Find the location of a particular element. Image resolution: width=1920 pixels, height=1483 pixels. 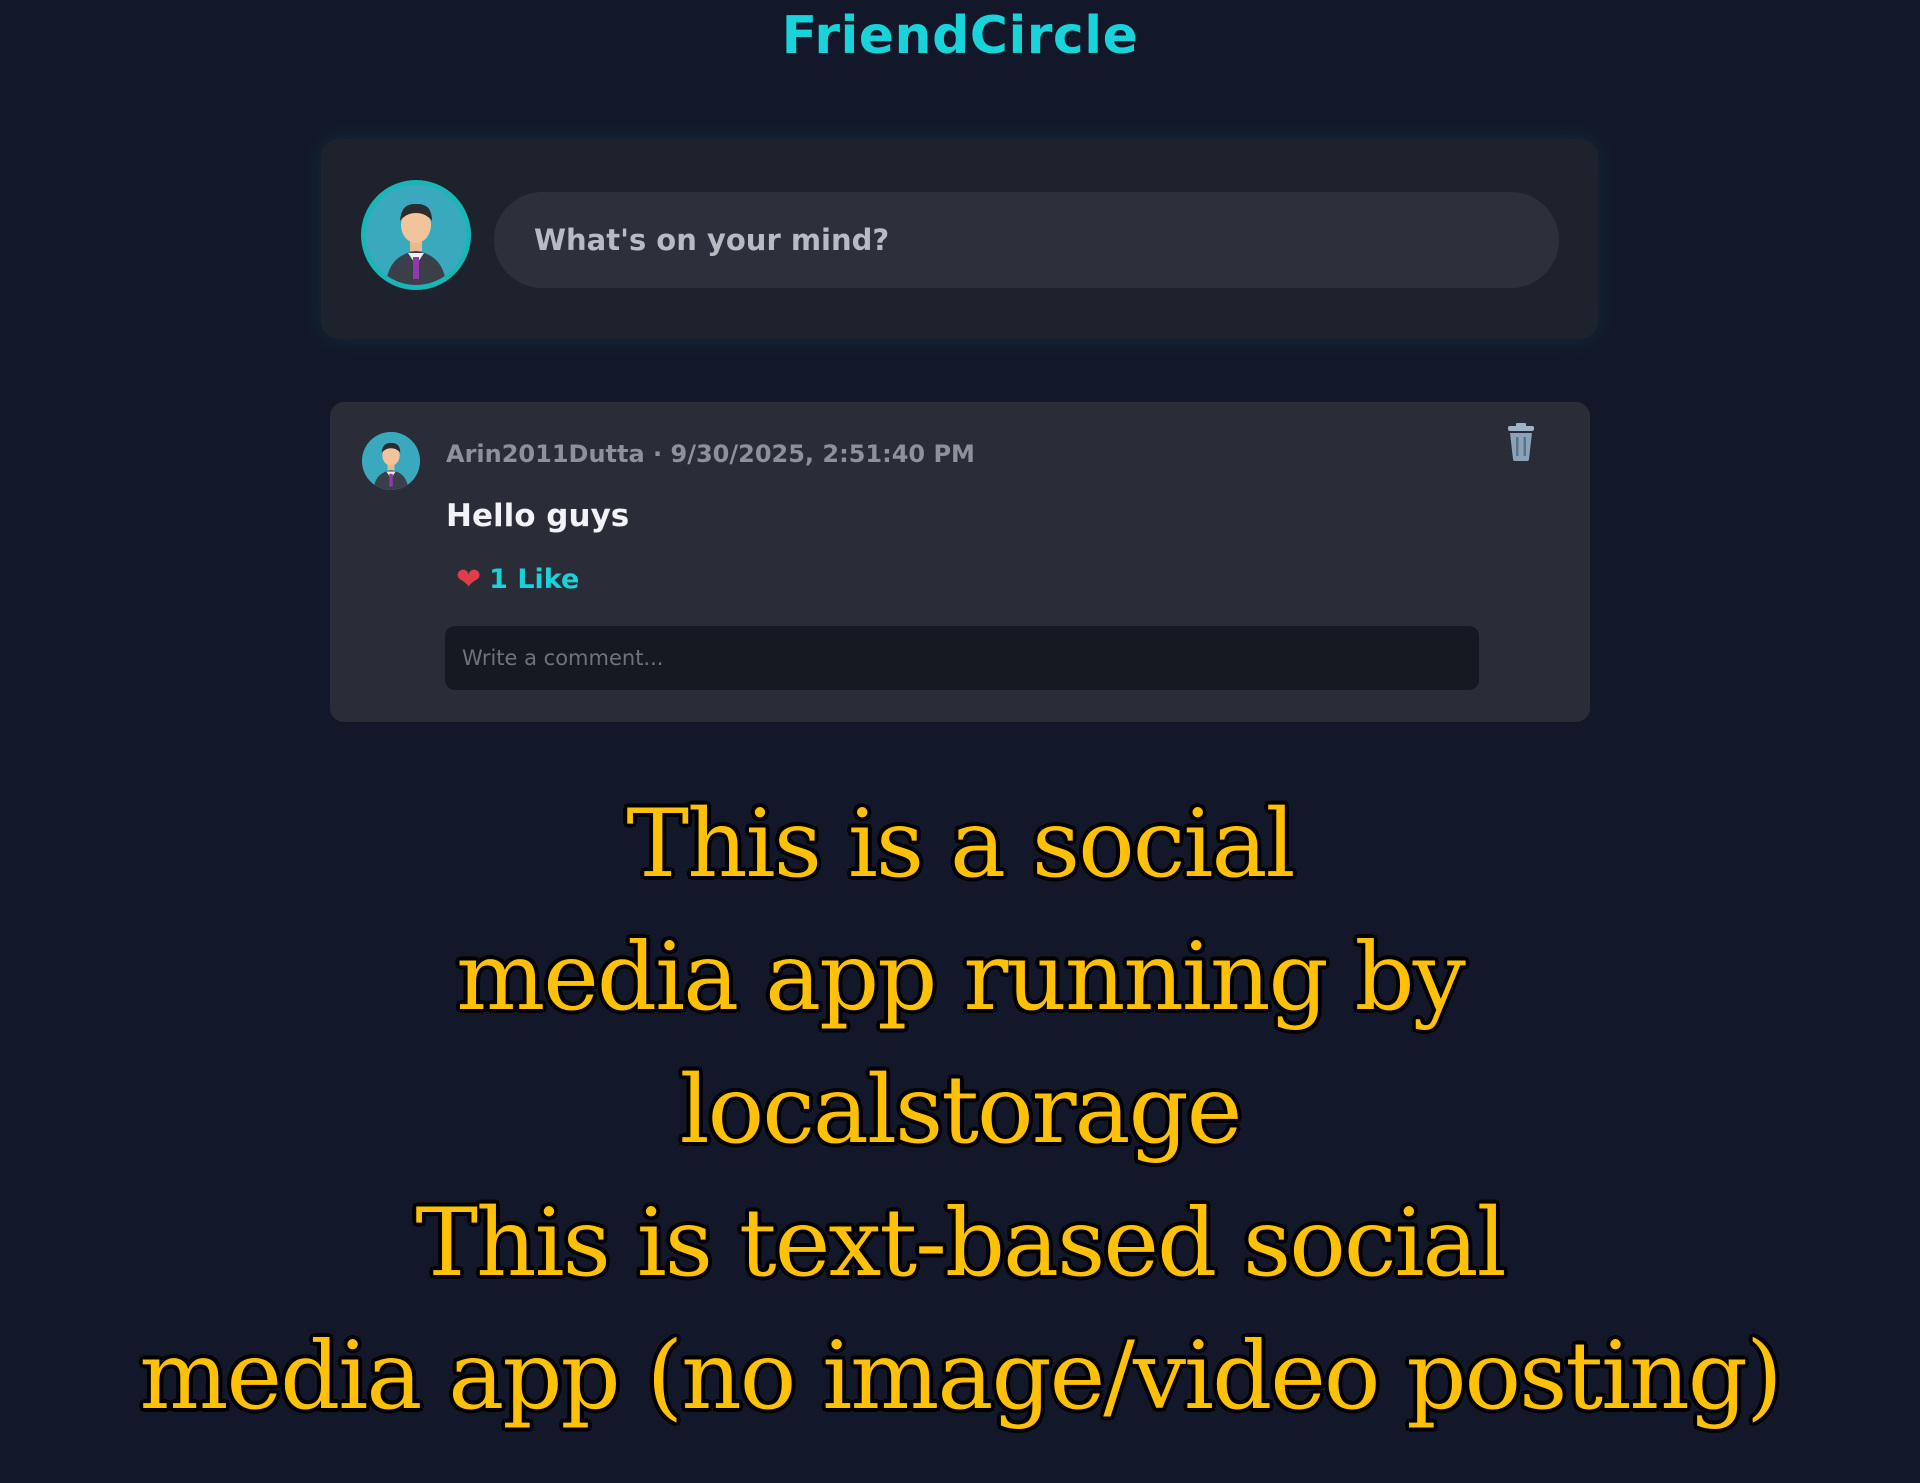

app-title: FriendCircle is located at coordinates (960, 36).